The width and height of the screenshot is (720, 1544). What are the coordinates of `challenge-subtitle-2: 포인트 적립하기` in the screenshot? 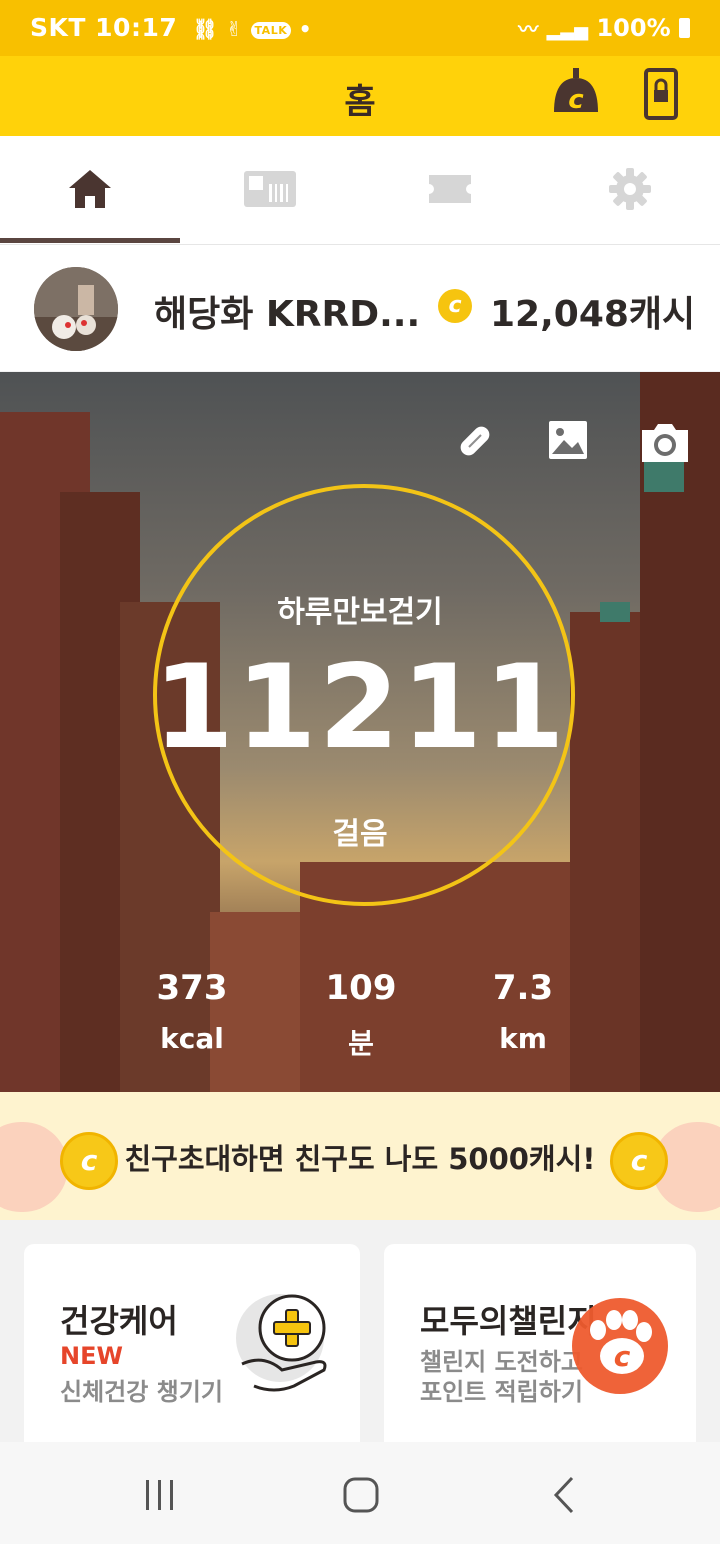 It's located at (501, 1392).